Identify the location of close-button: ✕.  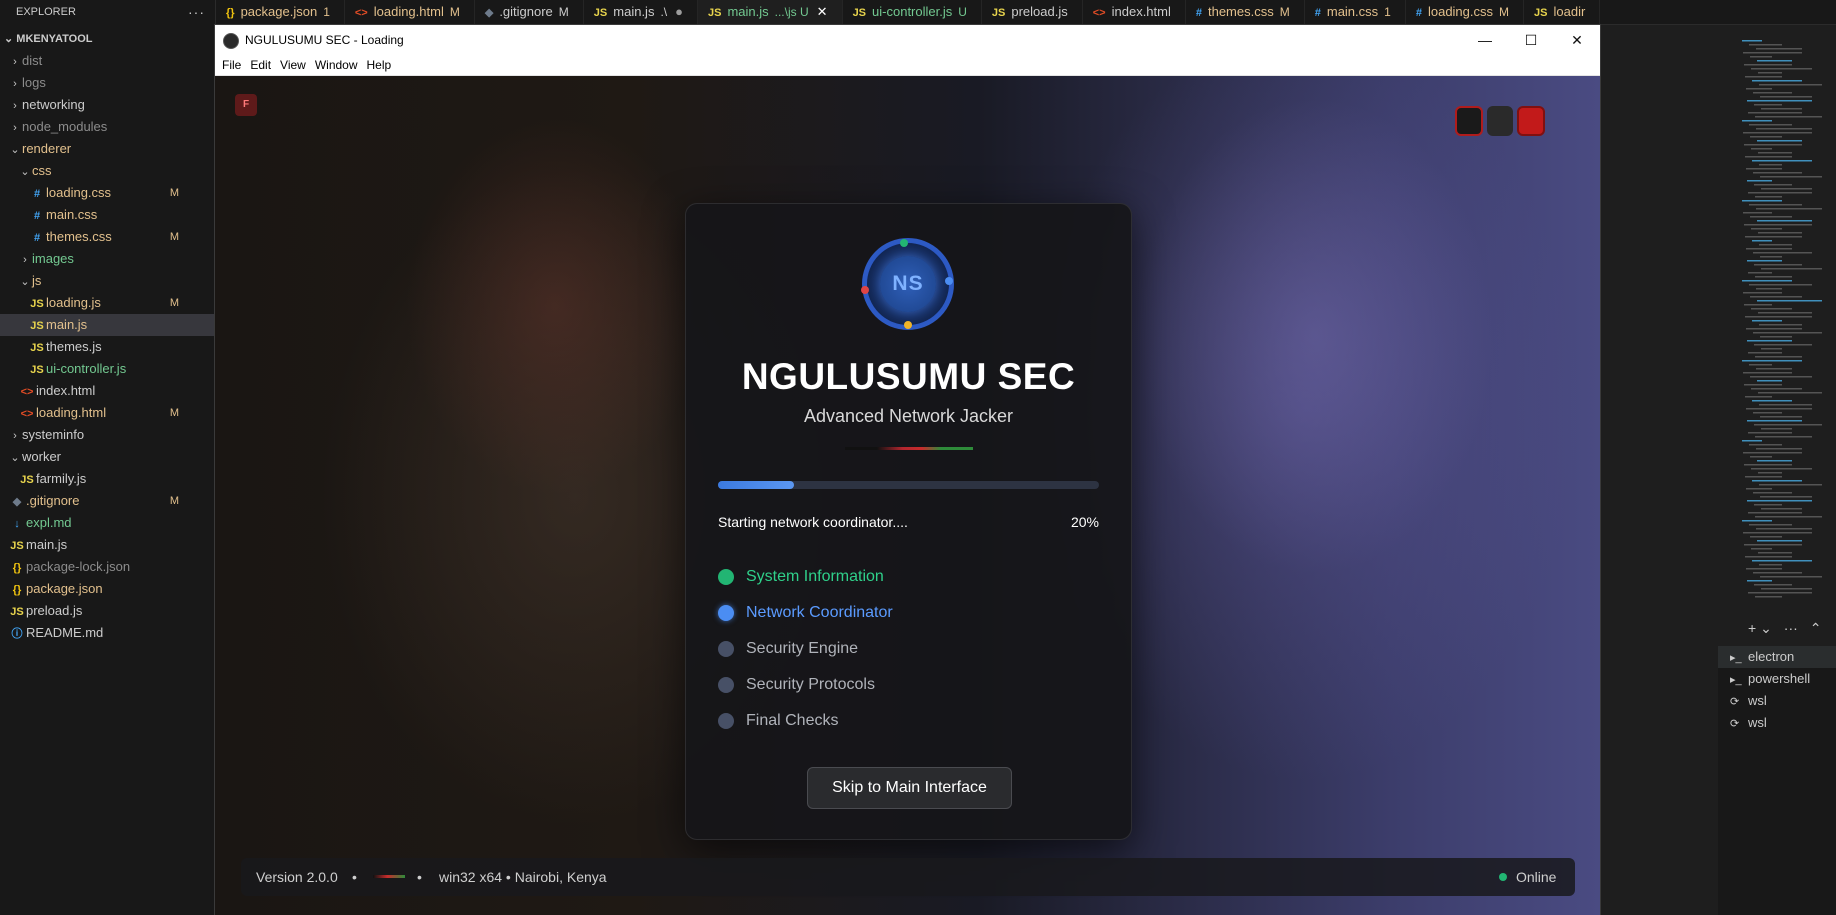
(1577, 40).